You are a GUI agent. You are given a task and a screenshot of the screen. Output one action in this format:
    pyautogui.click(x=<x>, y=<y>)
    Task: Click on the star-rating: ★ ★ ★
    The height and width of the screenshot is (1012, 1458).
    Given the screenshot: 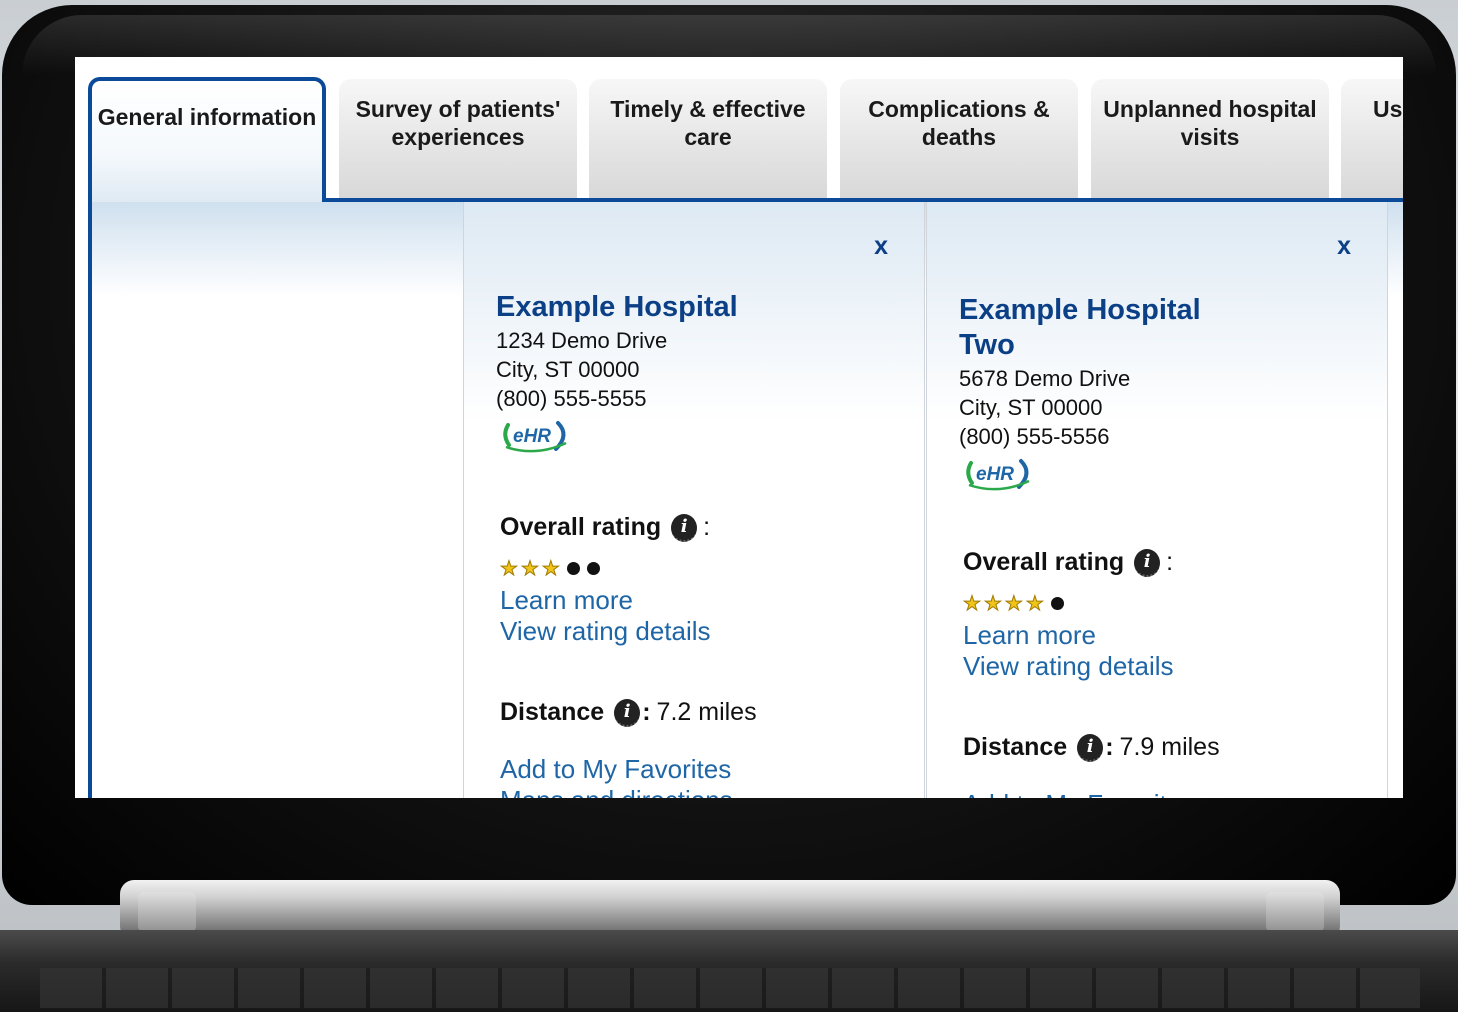 What is the action you would take?
    pyautogui.click(x=550, y=568)
    